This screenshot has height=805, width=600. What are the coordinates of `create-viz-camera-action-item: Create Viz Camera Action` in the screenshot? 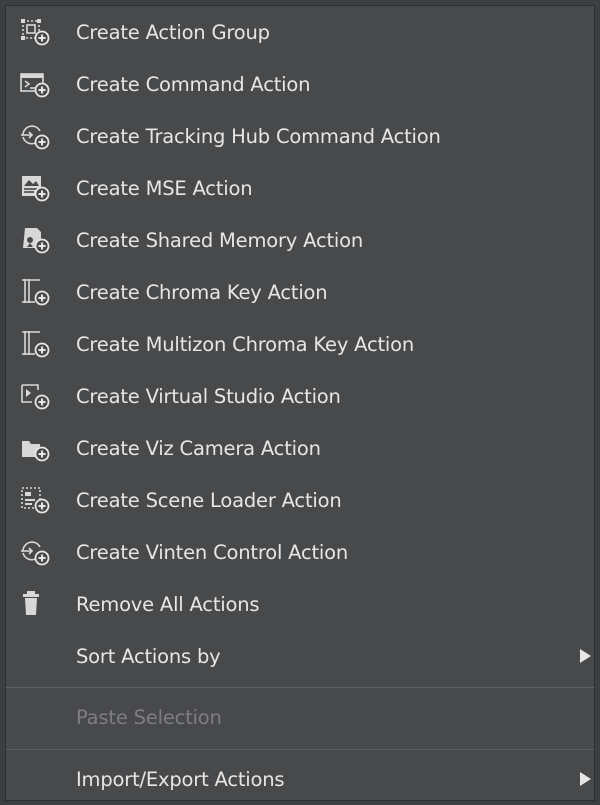 It's located at (300, 448).